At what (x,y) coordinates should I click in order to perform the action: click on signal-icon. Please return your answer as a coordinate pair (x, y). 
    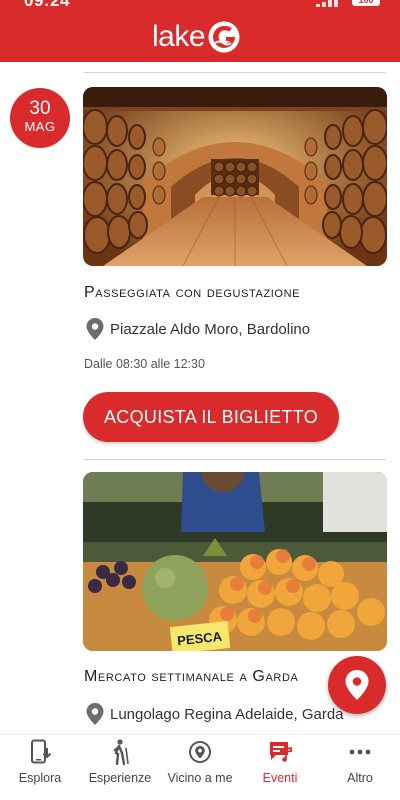
    Looking at the image, I should click on (327, 3).